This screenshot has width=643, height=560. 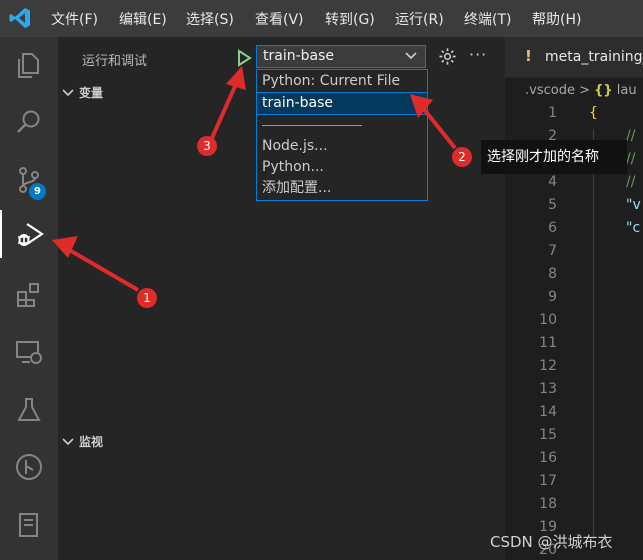 I want to click on menu-selection: 选择(S), so click(x=210, y=19).